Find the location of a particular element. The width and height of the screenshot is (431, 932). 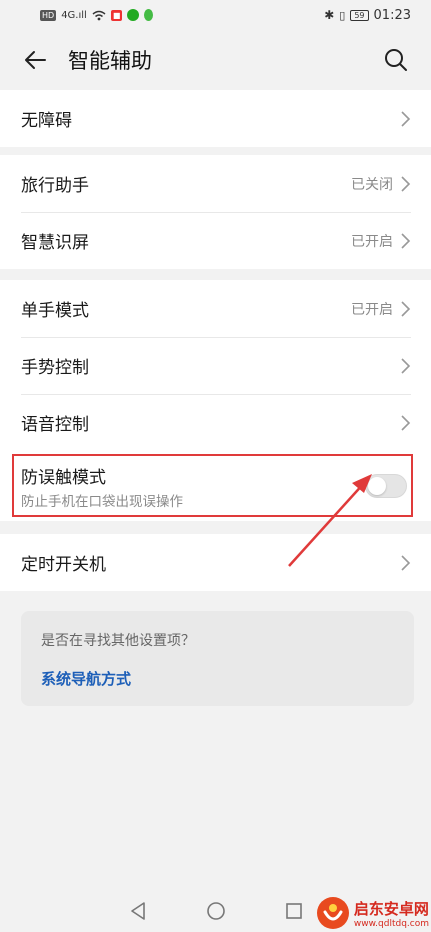

row-label: 单手模式 is located at coordinates (55, 311).